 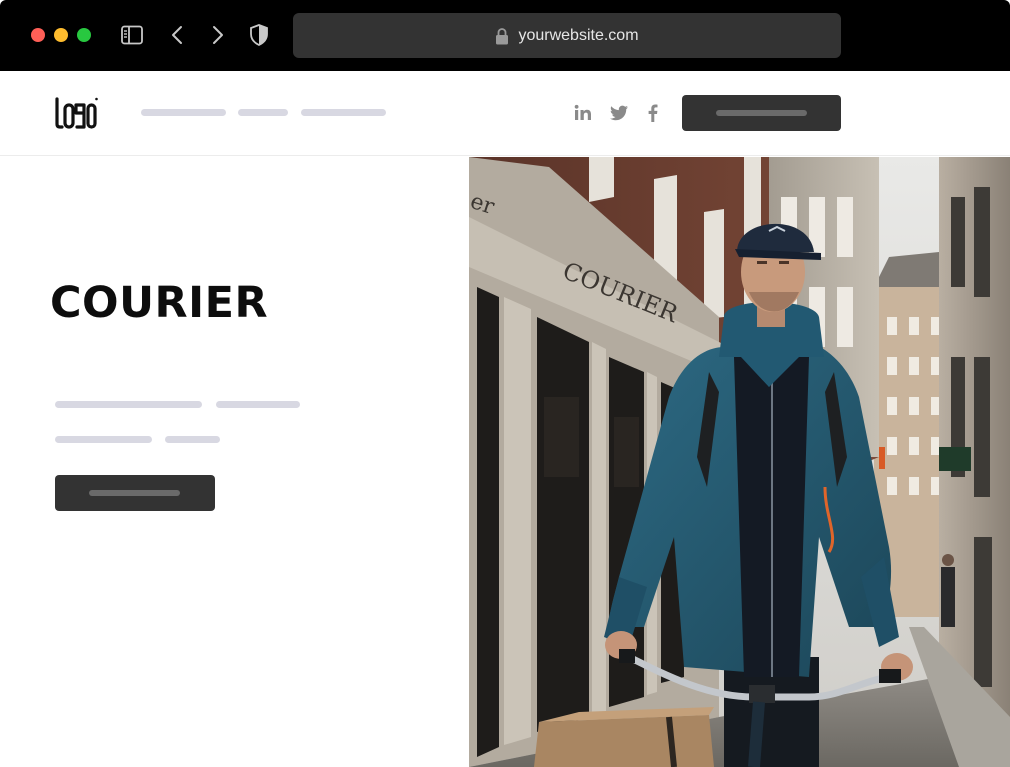 I want to click on site-header, so click(x=505, y=113).